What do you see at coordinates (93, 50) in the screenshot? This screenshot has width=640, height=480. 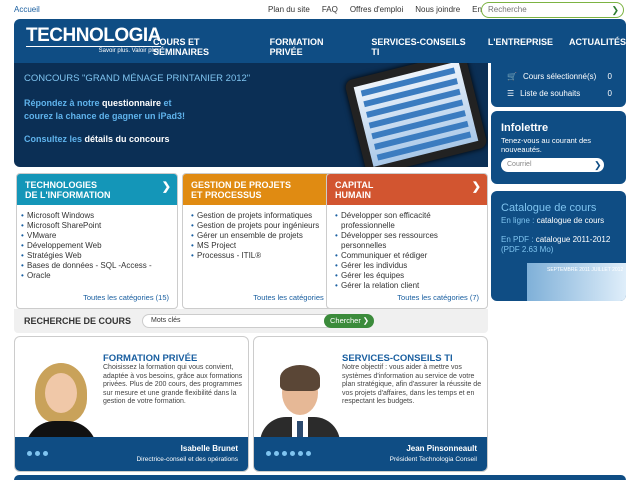 I see `logo-tagline: Savoir plus. Valoir plus.` at bounding box center [93, 50].